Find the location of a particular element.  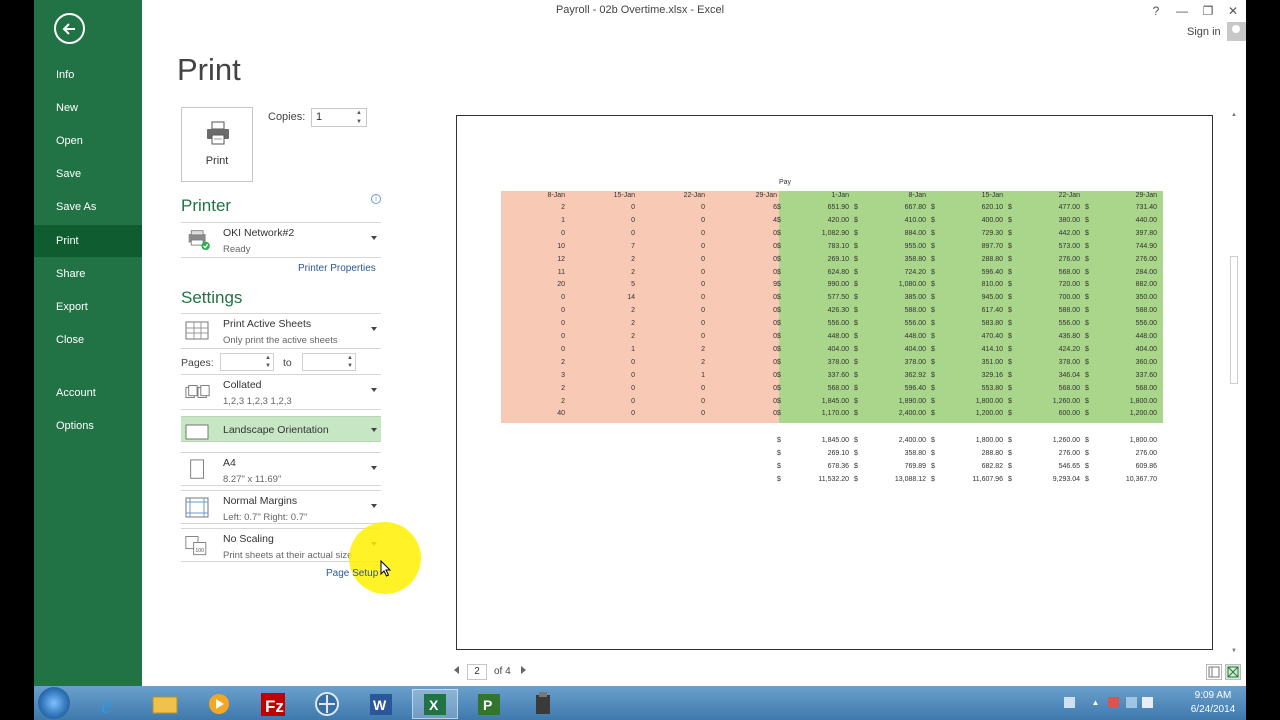

keyboard-tray-icon is located at coordinates (1069, 702).